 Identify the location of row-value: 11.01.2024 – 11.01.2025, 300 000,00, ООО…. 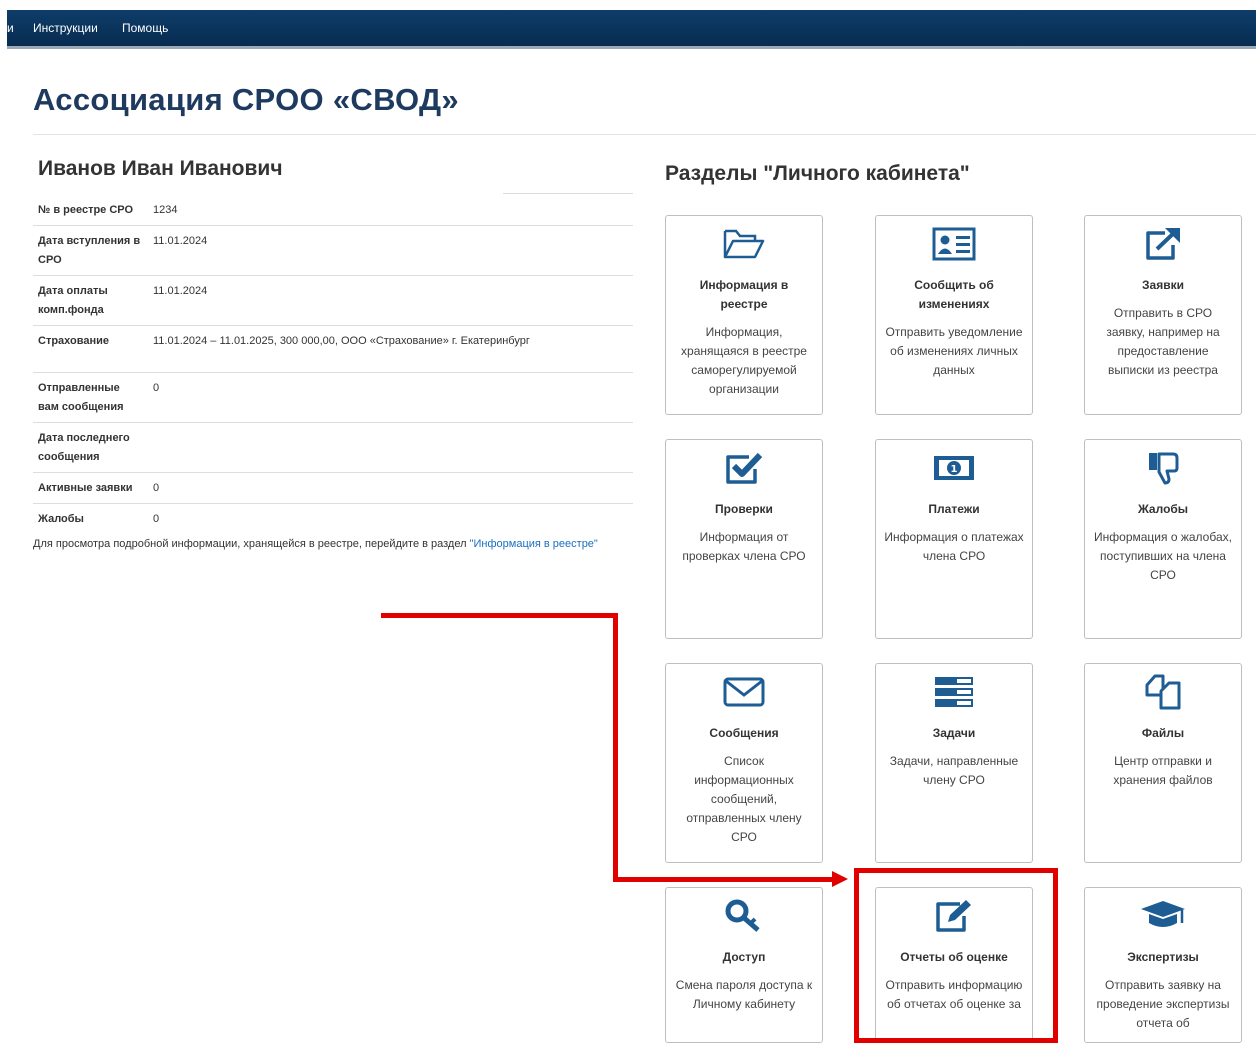
(390, 349).